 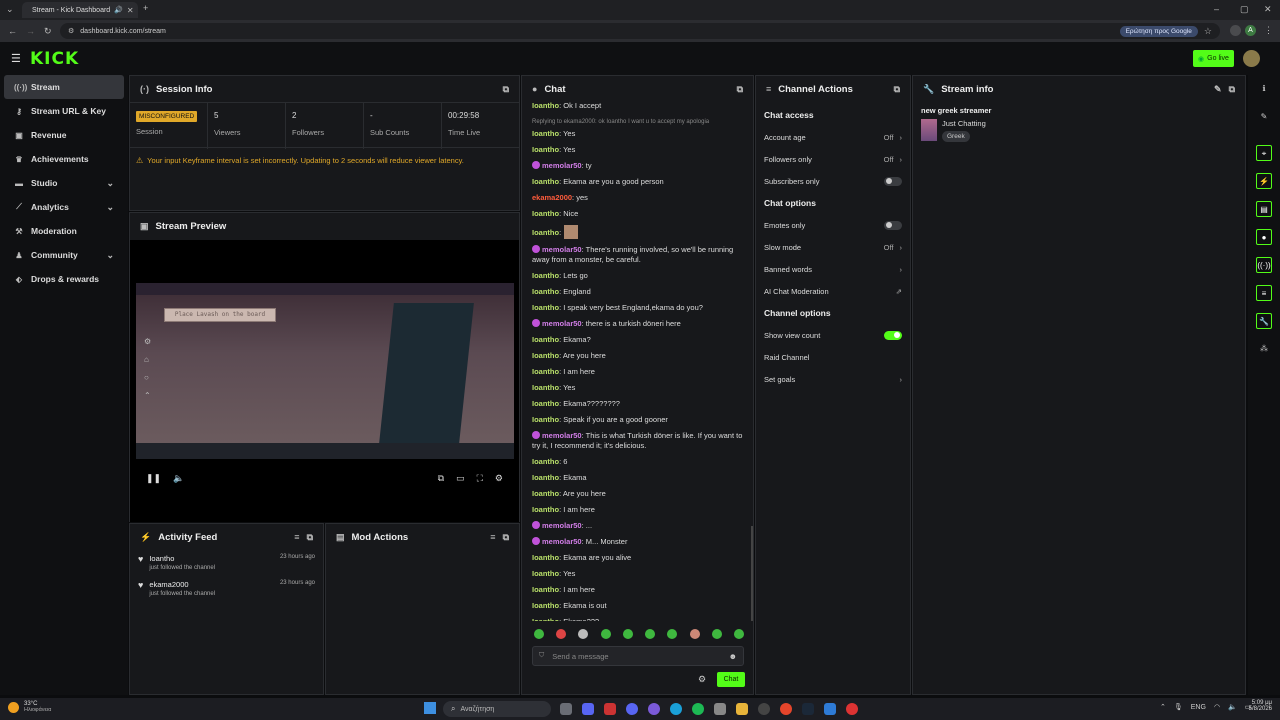 What do you see at coordinates (893, 181) in the screenshot?
I see `subscribers-only-toggle` at bounding box center [893, 181].